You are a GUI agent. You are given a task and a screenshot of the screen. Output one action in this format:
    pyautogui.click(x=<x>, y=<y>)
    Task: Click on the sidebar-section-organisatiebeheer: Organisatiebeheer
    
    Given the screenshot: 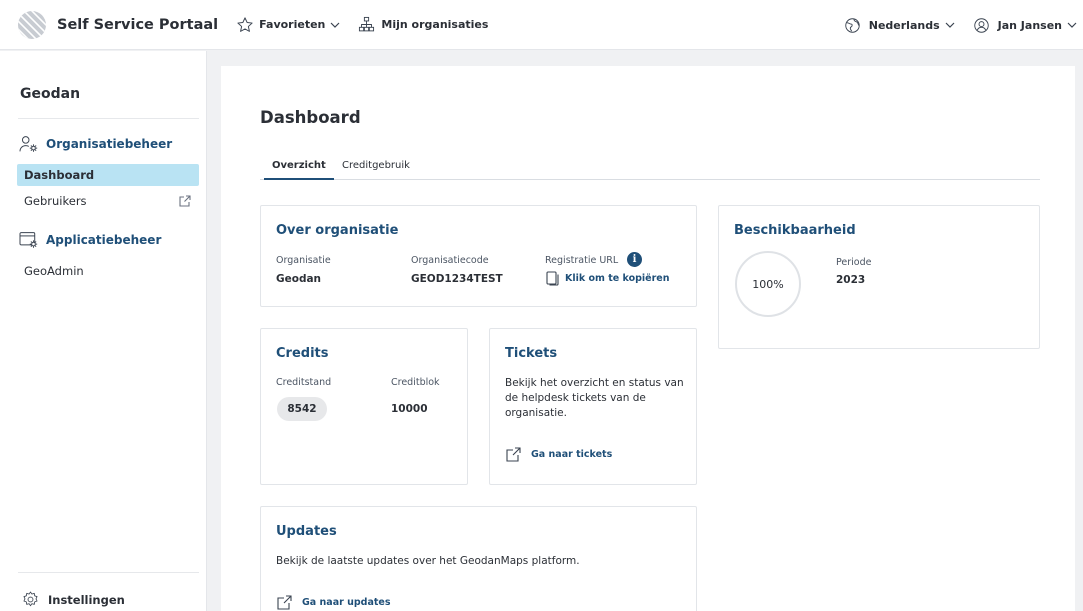 What is the action you would take?
    pyautogui.click(x=95, y=144)
    